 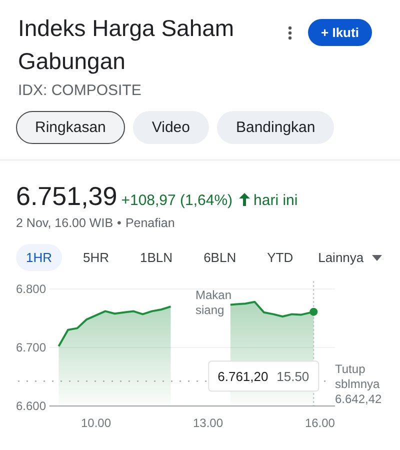 What do you see at coordinates (39, 257) in the screenshot?
I see `range-tab: 1HR` at bounding box center [39, 257].